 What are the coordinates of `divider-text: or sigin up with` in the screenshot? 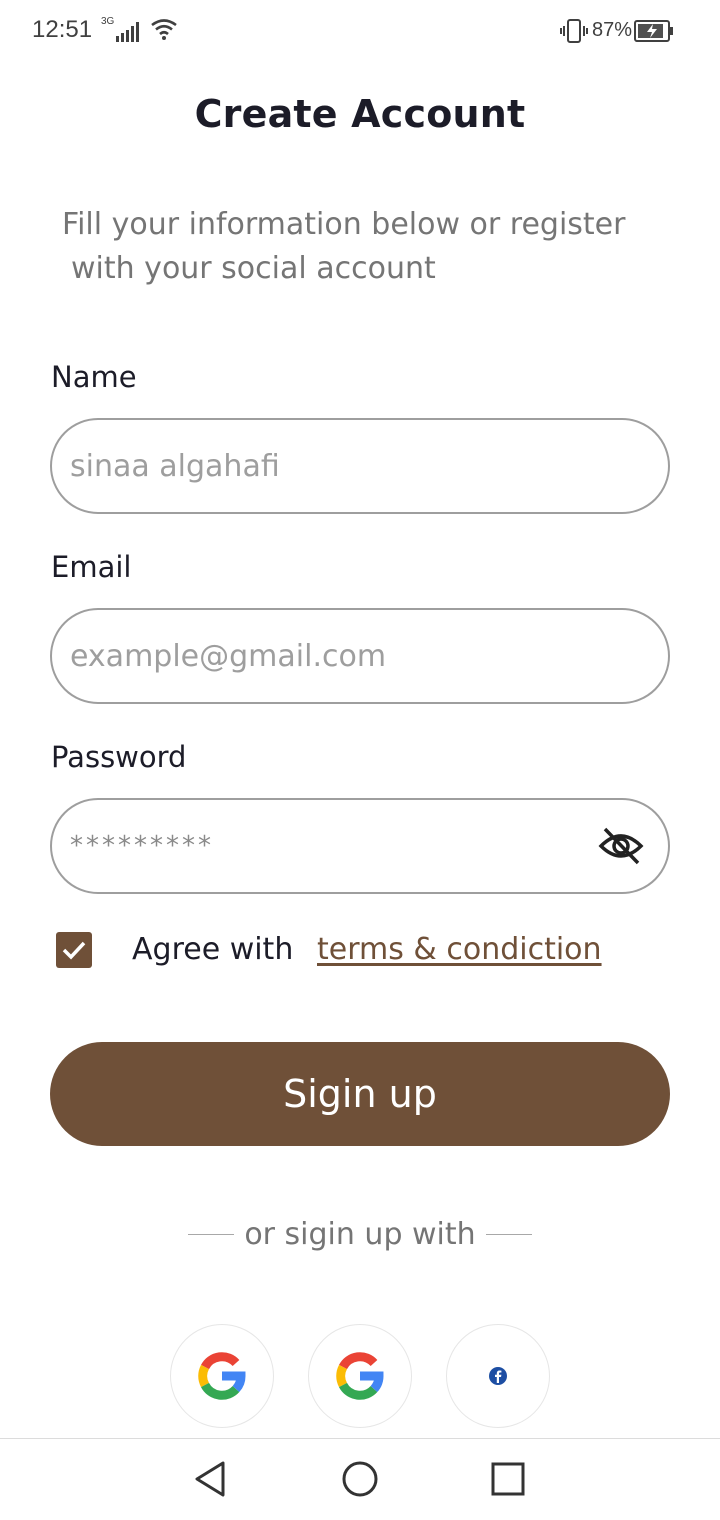 It's located at (360, 1234).